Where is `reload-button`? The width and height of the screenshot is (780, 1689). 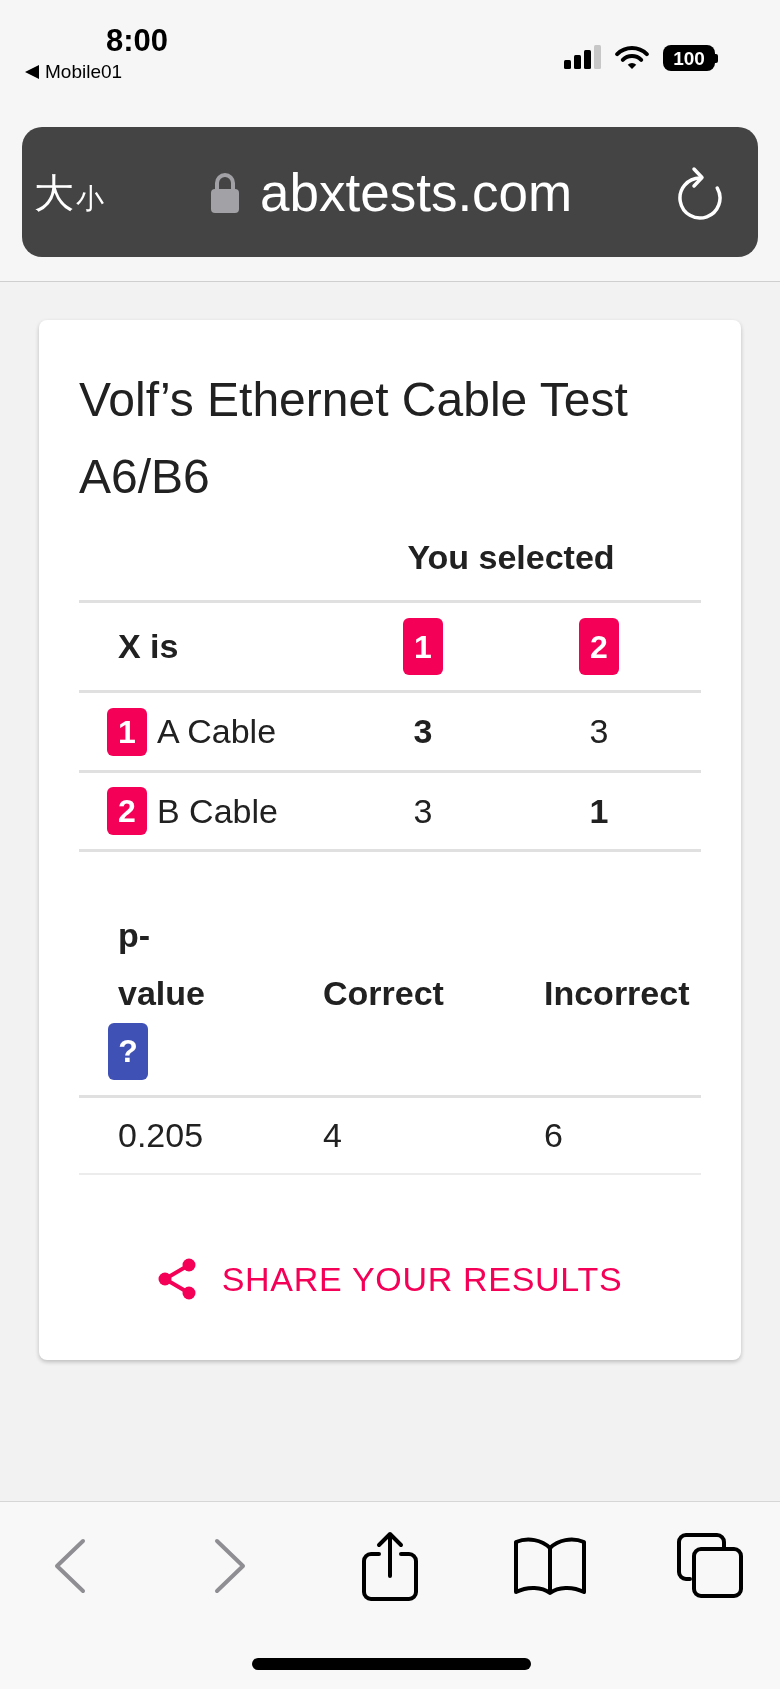
reload-button is located at coordinates (701, 192).